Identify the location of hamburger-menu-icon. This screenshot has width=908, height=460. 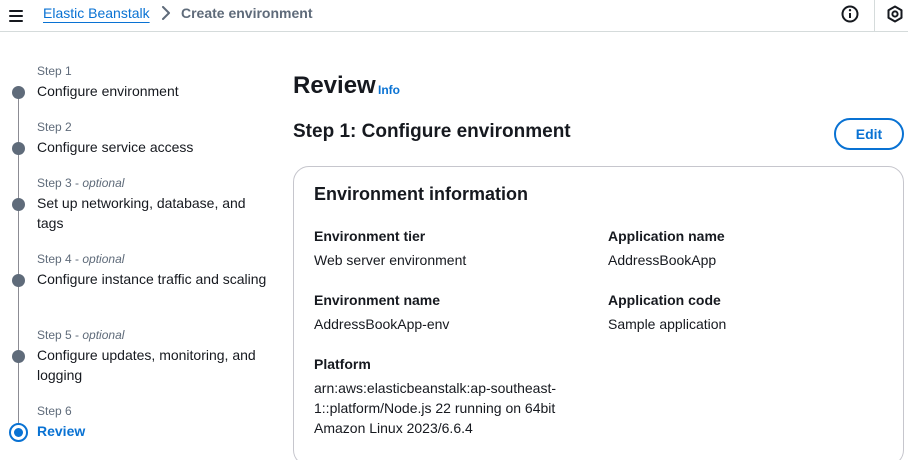
(17, 15).